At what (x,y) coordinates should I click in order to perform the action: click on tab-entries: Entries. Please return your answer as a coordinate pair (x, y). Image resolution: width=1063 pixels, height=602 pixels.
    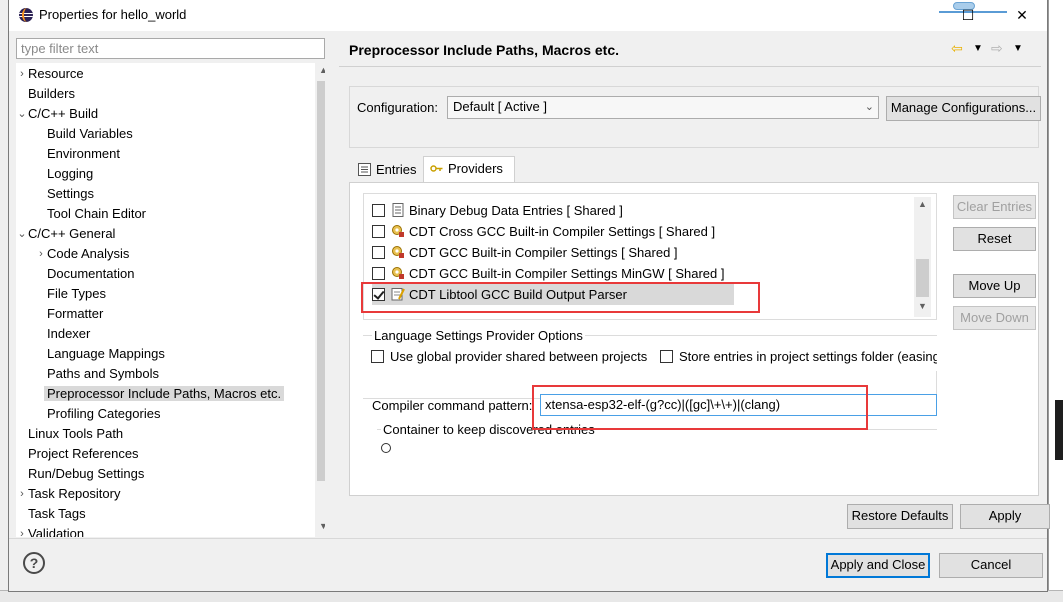
    Looking at the image, I should click on (387, 170).